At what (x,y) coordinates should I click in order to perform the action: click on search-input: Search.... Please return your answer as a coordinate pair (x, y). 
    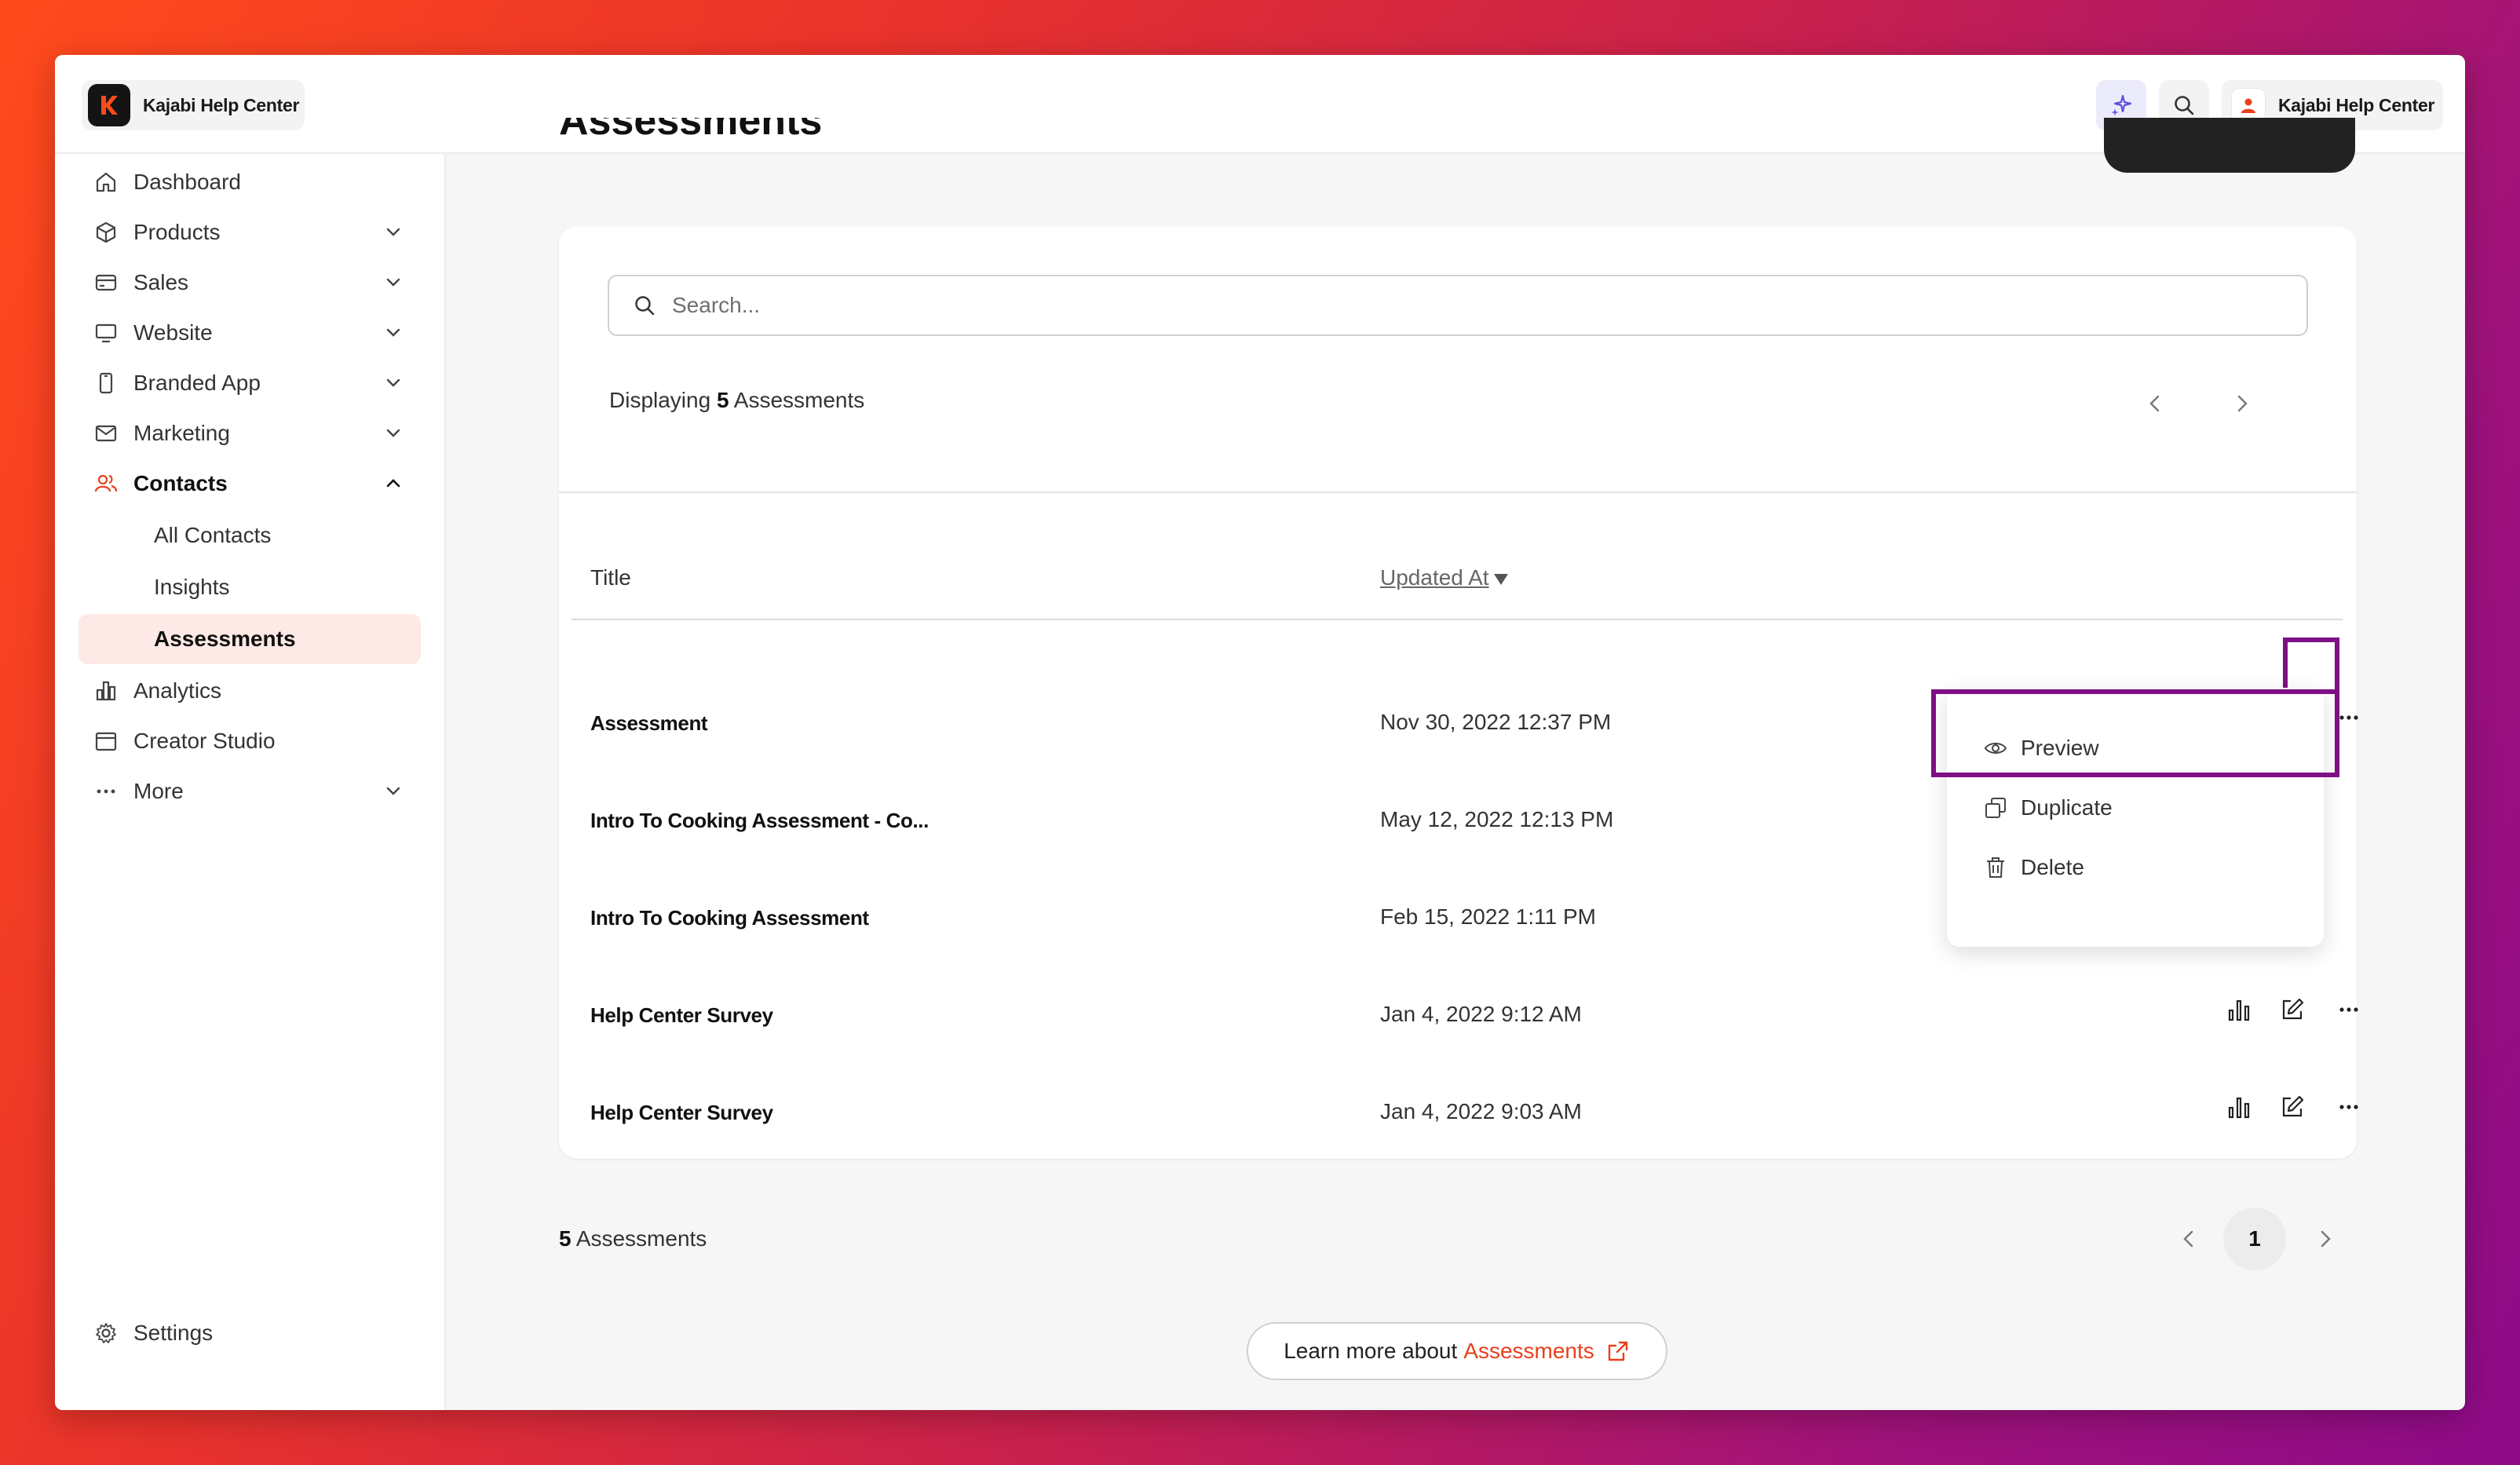
    Looking at the image, I should click on (1458, 305).